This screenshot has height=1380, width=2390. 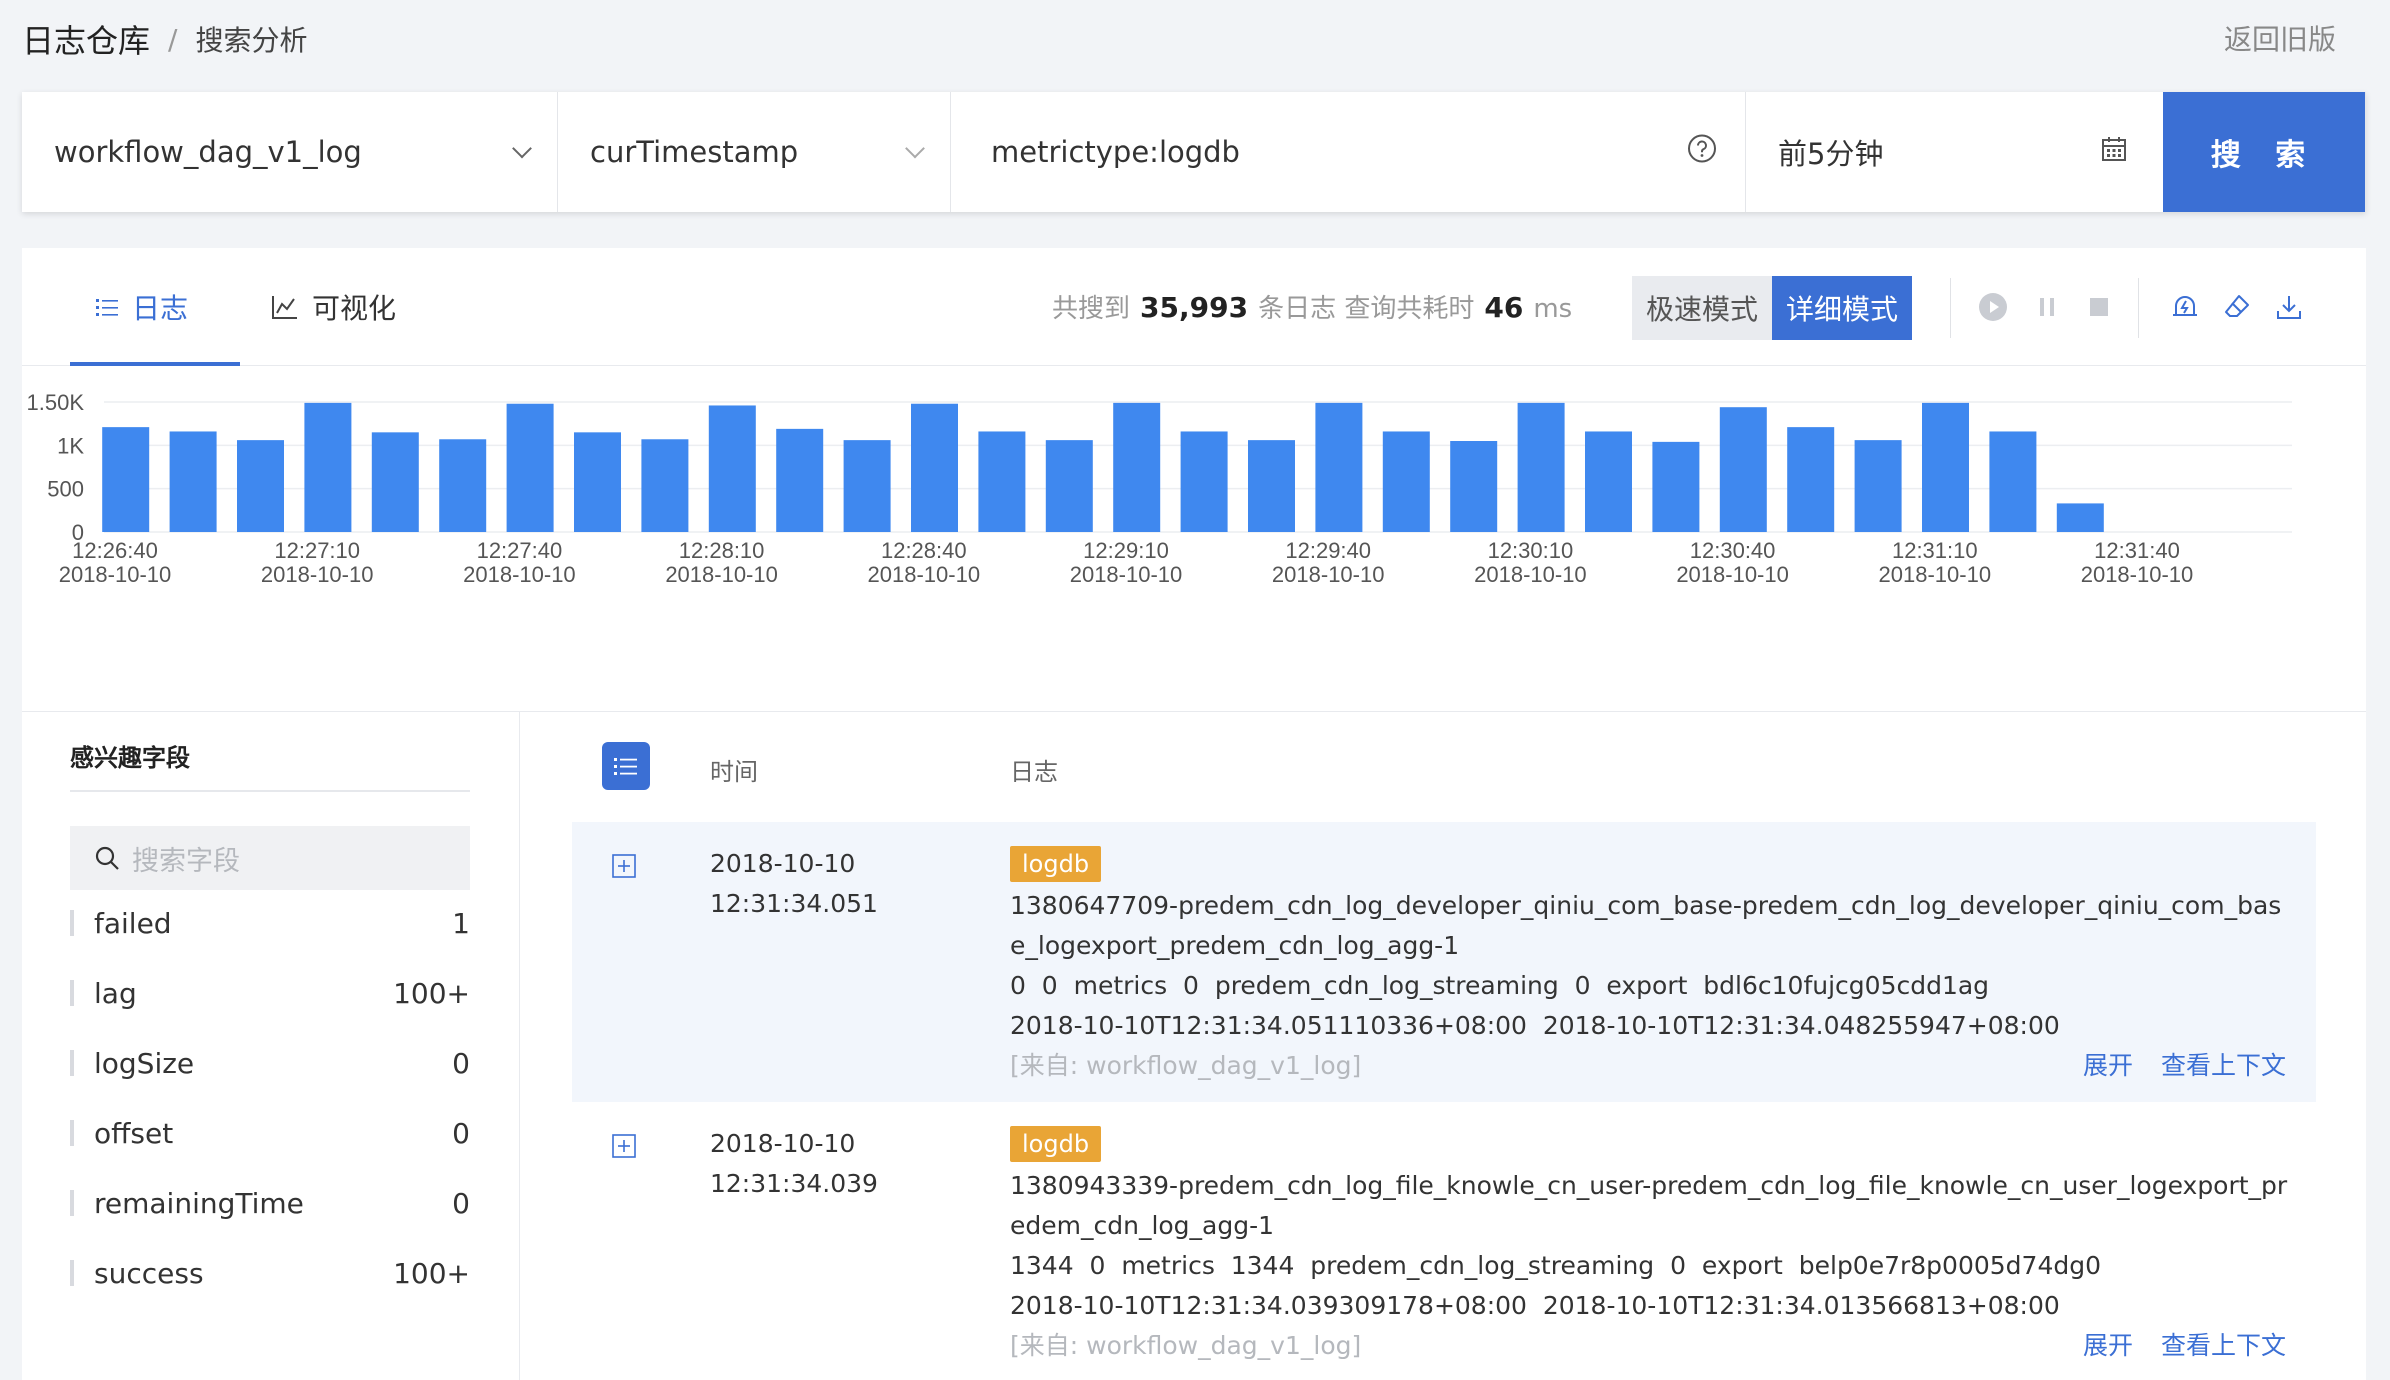 What do you see at coordinates (334, 307) in the screenshot?
I see `tab-visualization: 可视化` at bounding box center [334, 307].